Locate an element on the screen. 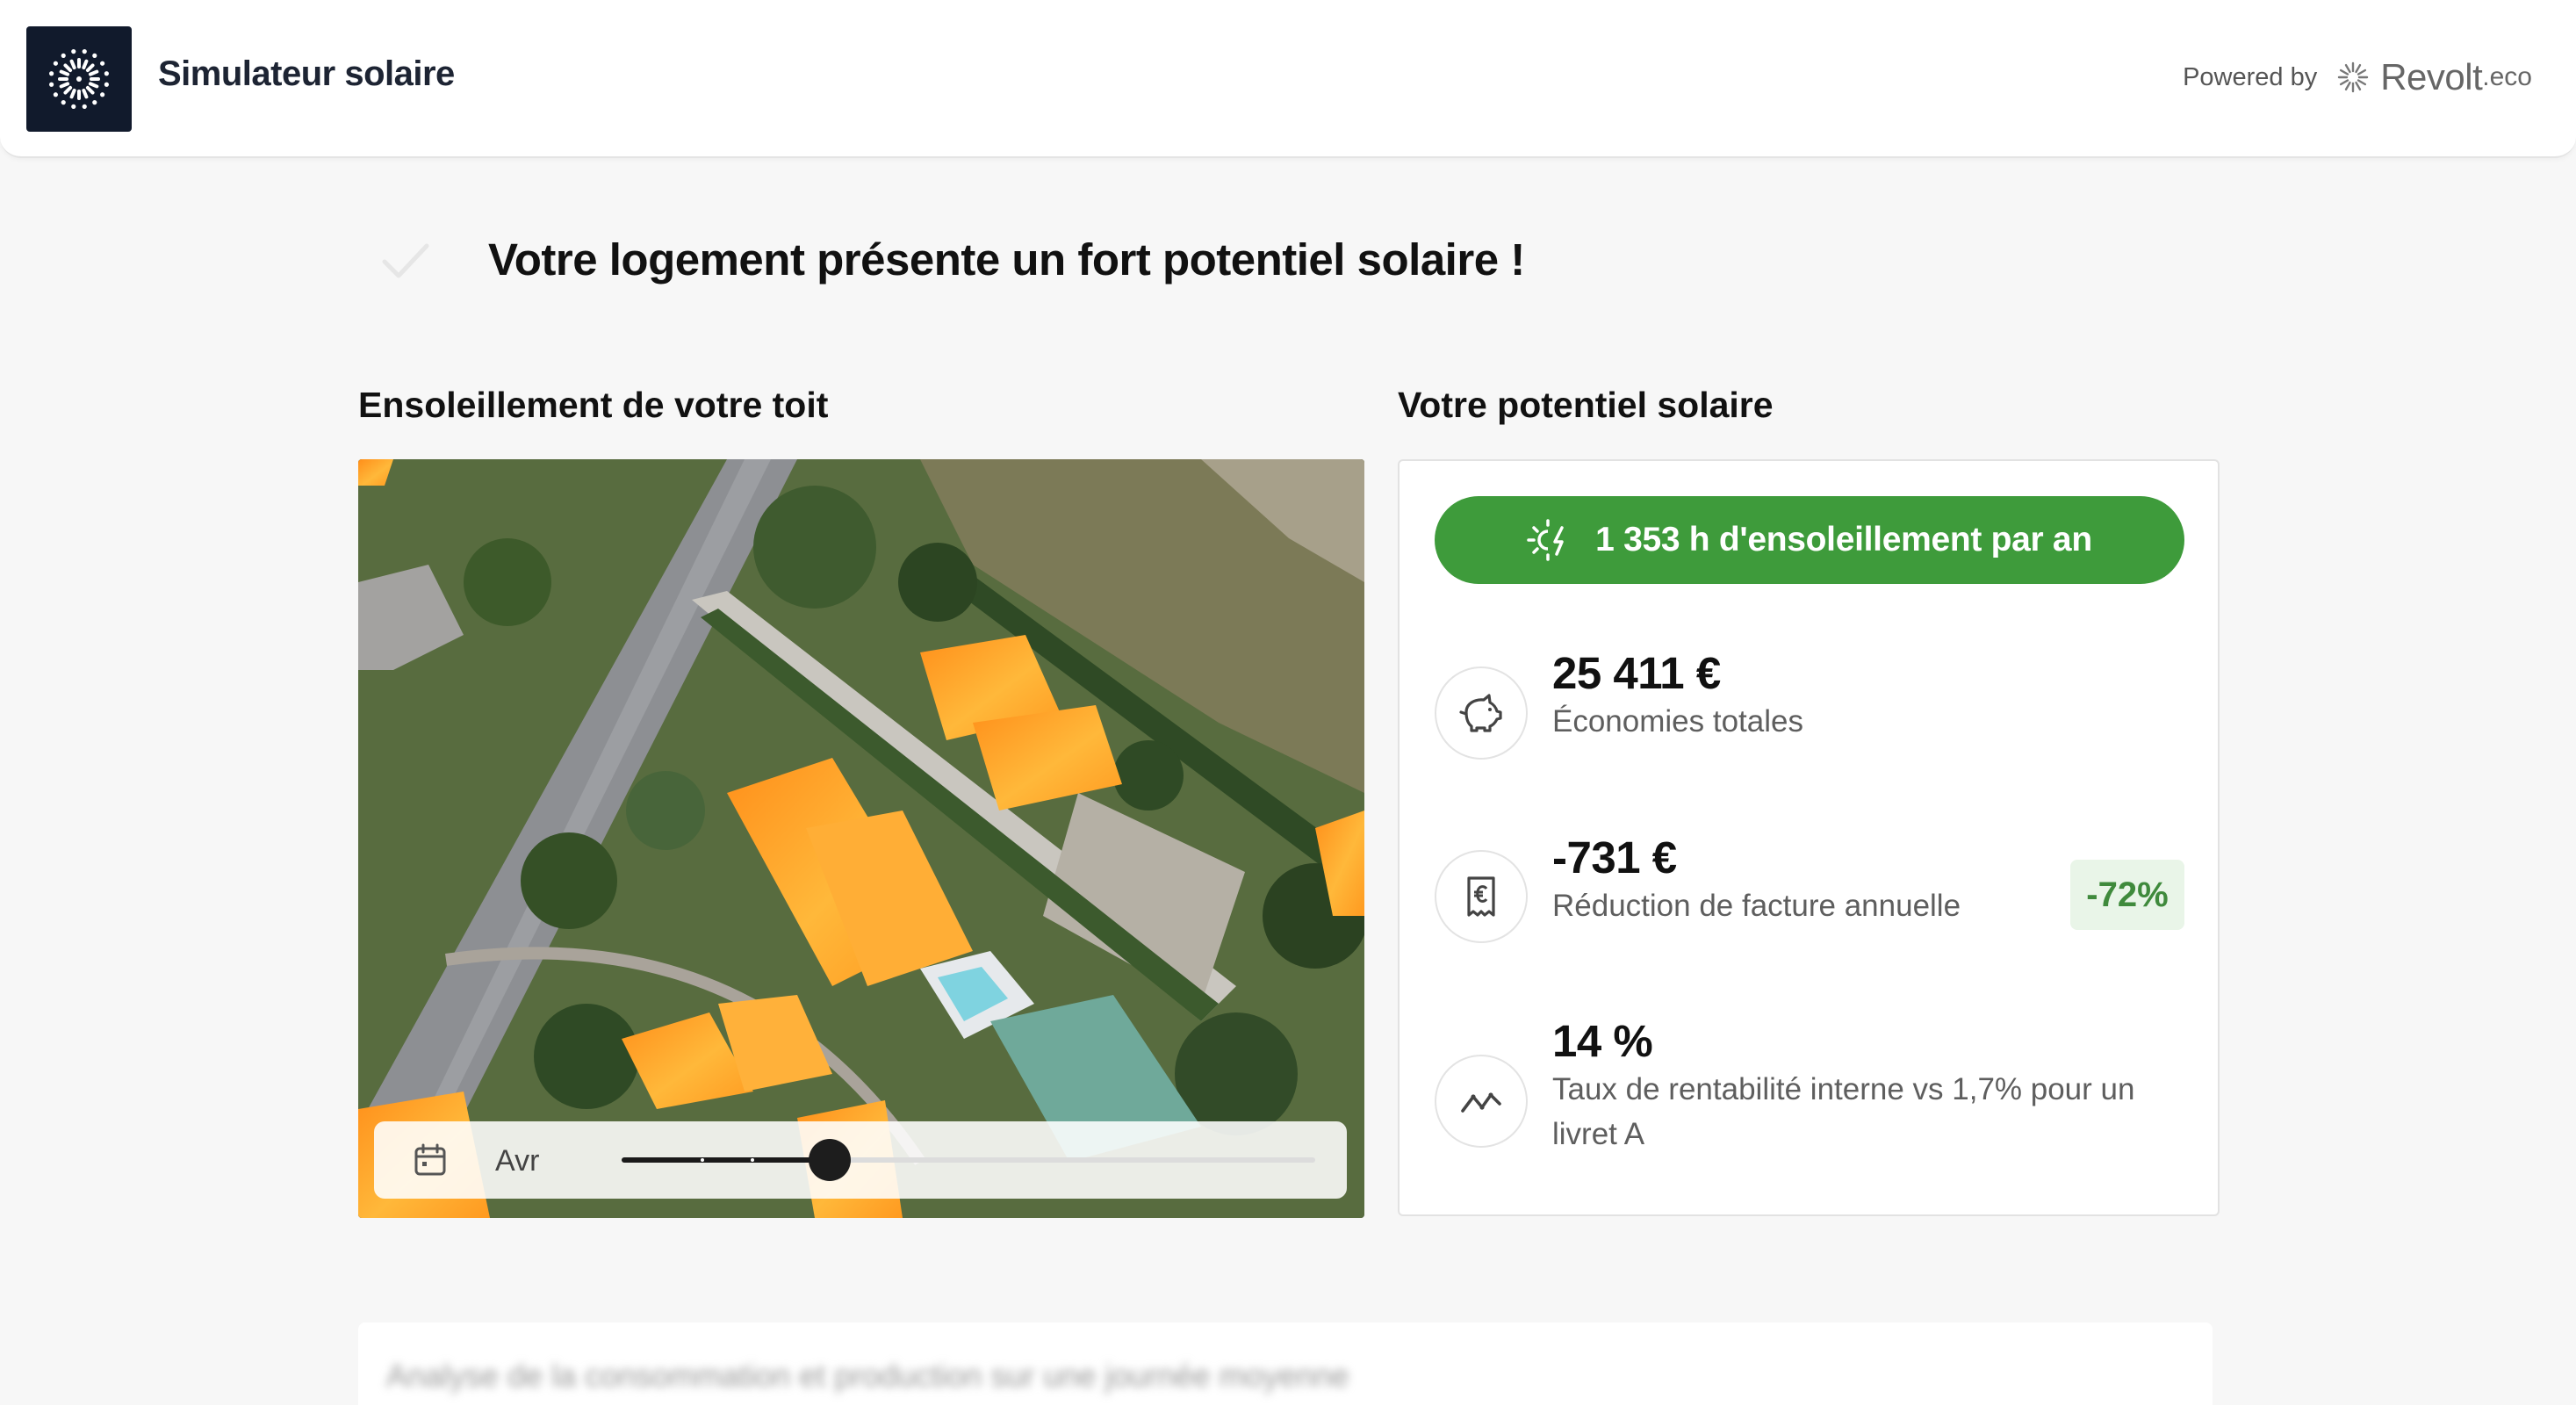  bill-reduction-badge: -72% is located at coordinates (2127, 895).